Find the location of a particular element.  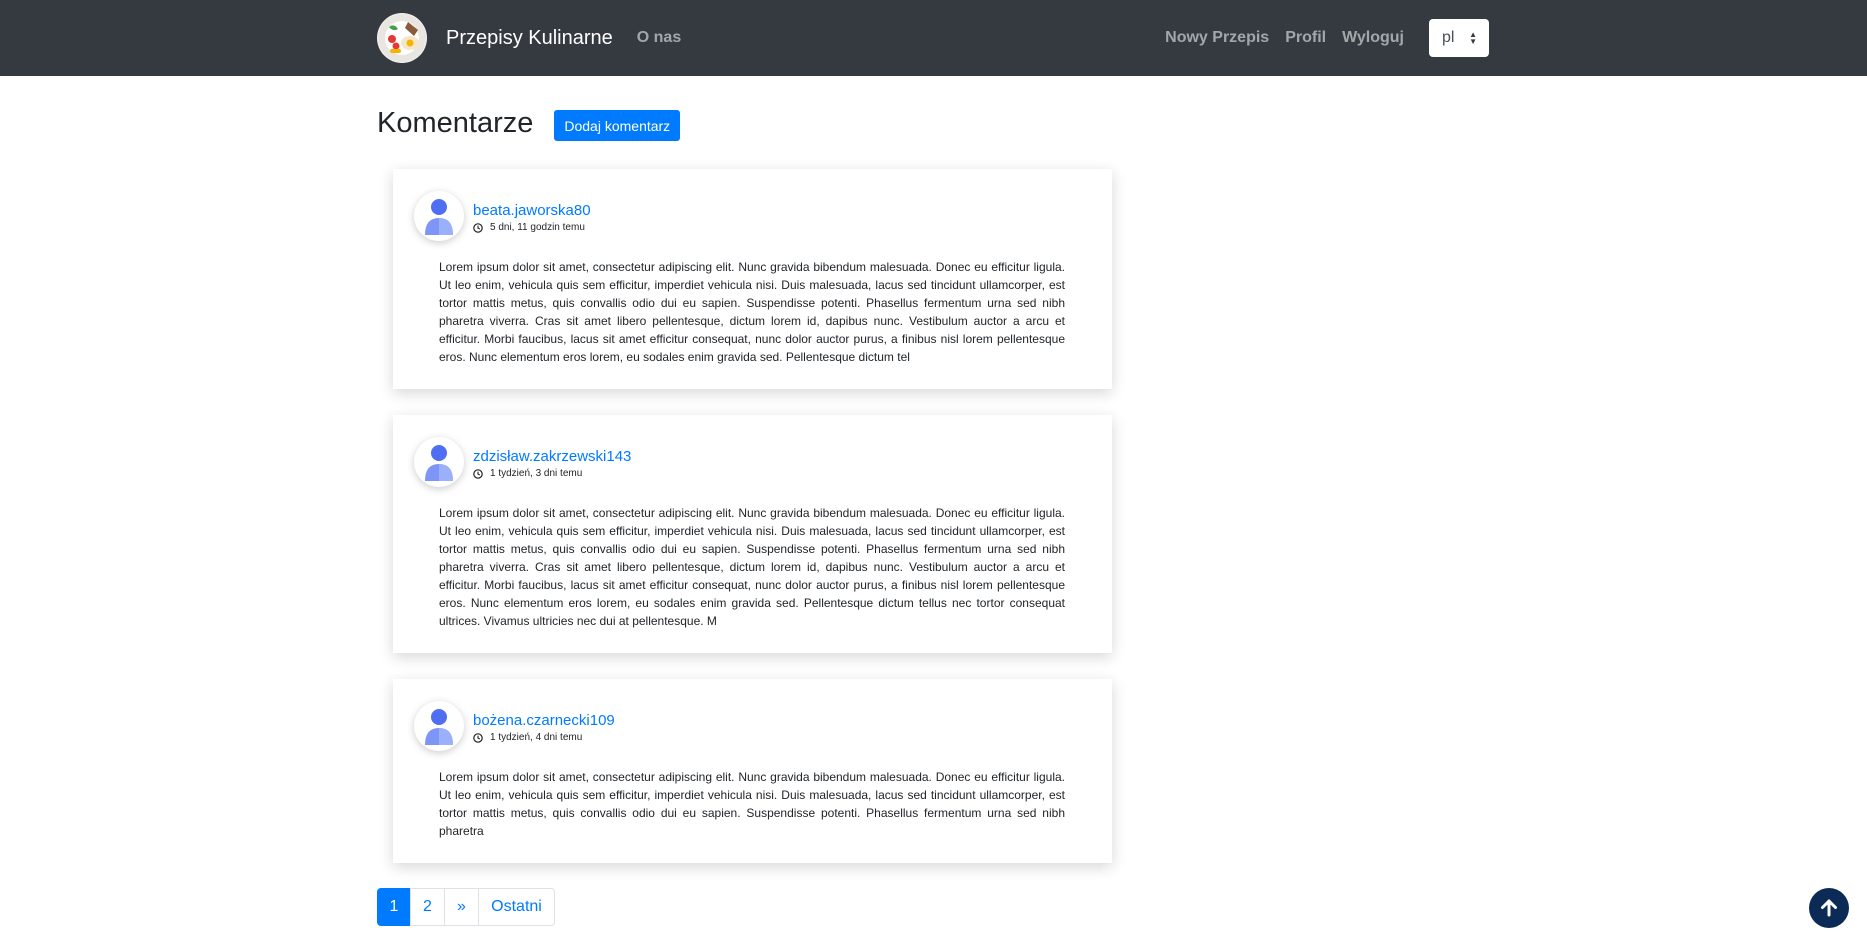

language-select-value: pl is located at coordinates (1448, 37).